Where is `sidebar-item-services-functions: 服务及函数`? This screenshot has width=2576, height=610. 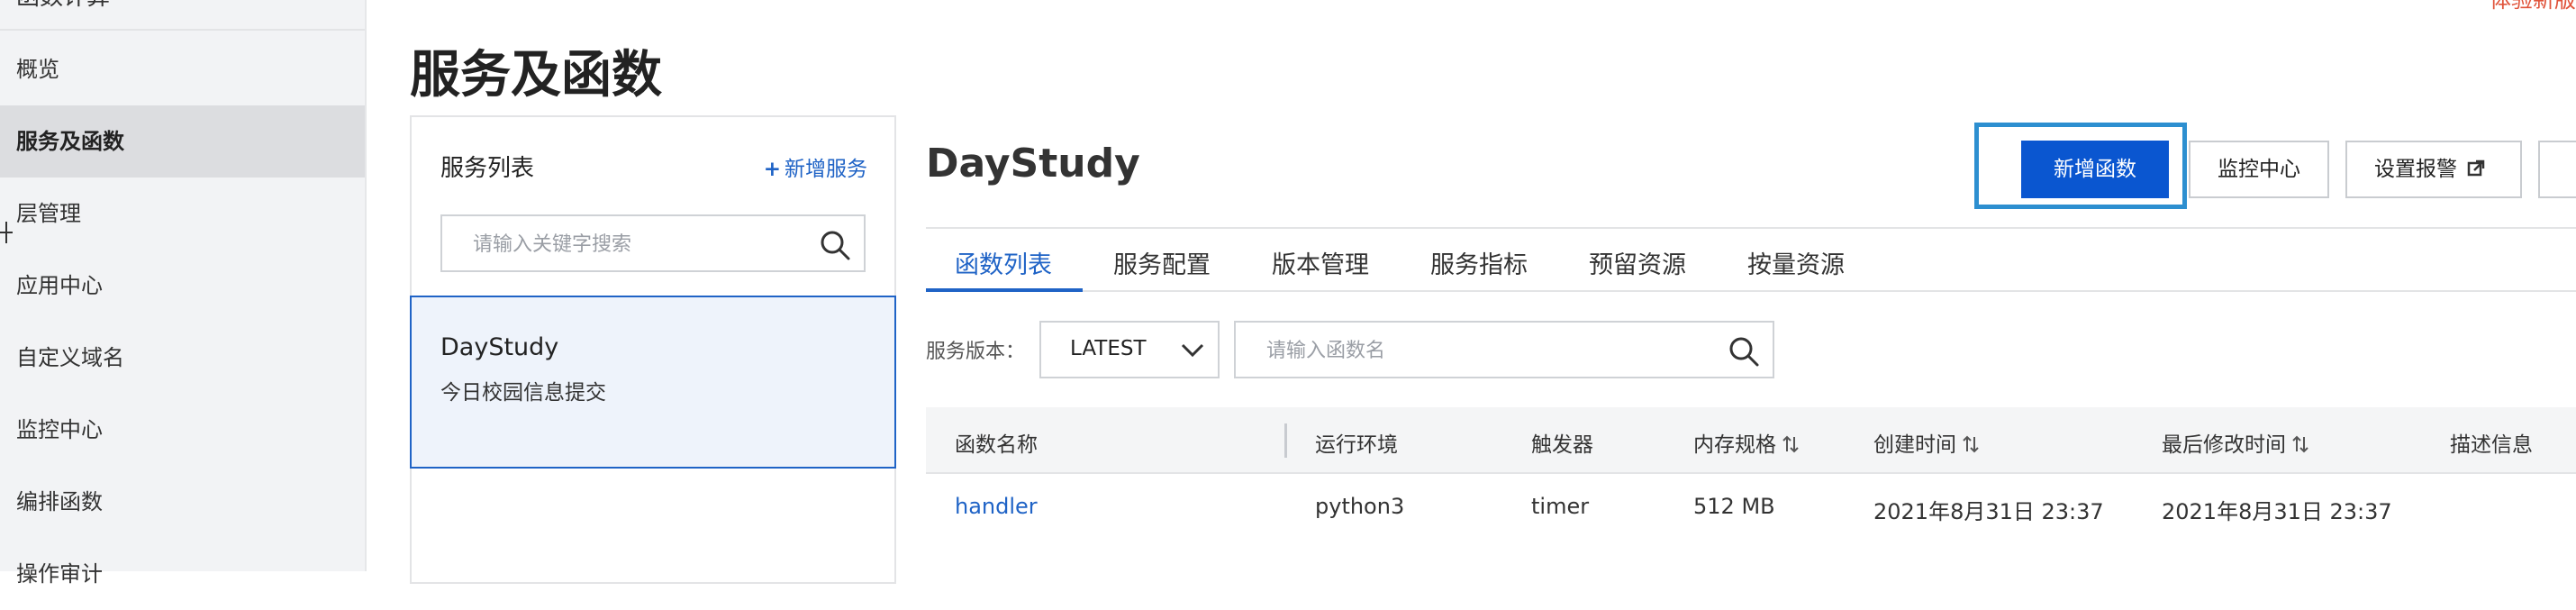
sidebar-item-services-functions: 服务及函数 is located at coordinates (182, 141).